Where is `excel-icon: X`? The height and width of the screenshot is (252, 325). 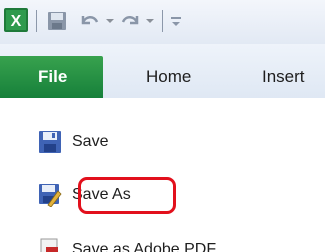 excel-icon: X is located at coordinates (16, 20).